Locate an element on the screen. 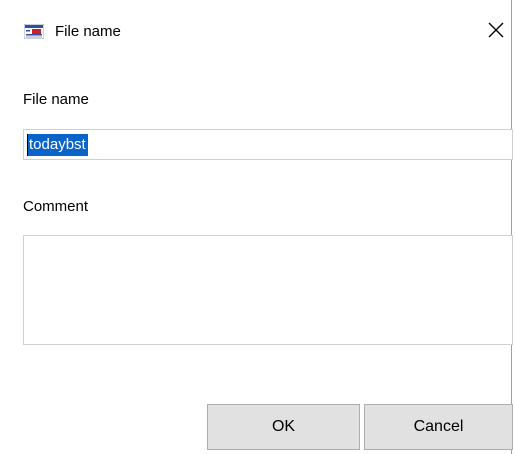 Image resolution: width=515 pixels, height=454 pixels. close-button is located at coordinates (496, 32).